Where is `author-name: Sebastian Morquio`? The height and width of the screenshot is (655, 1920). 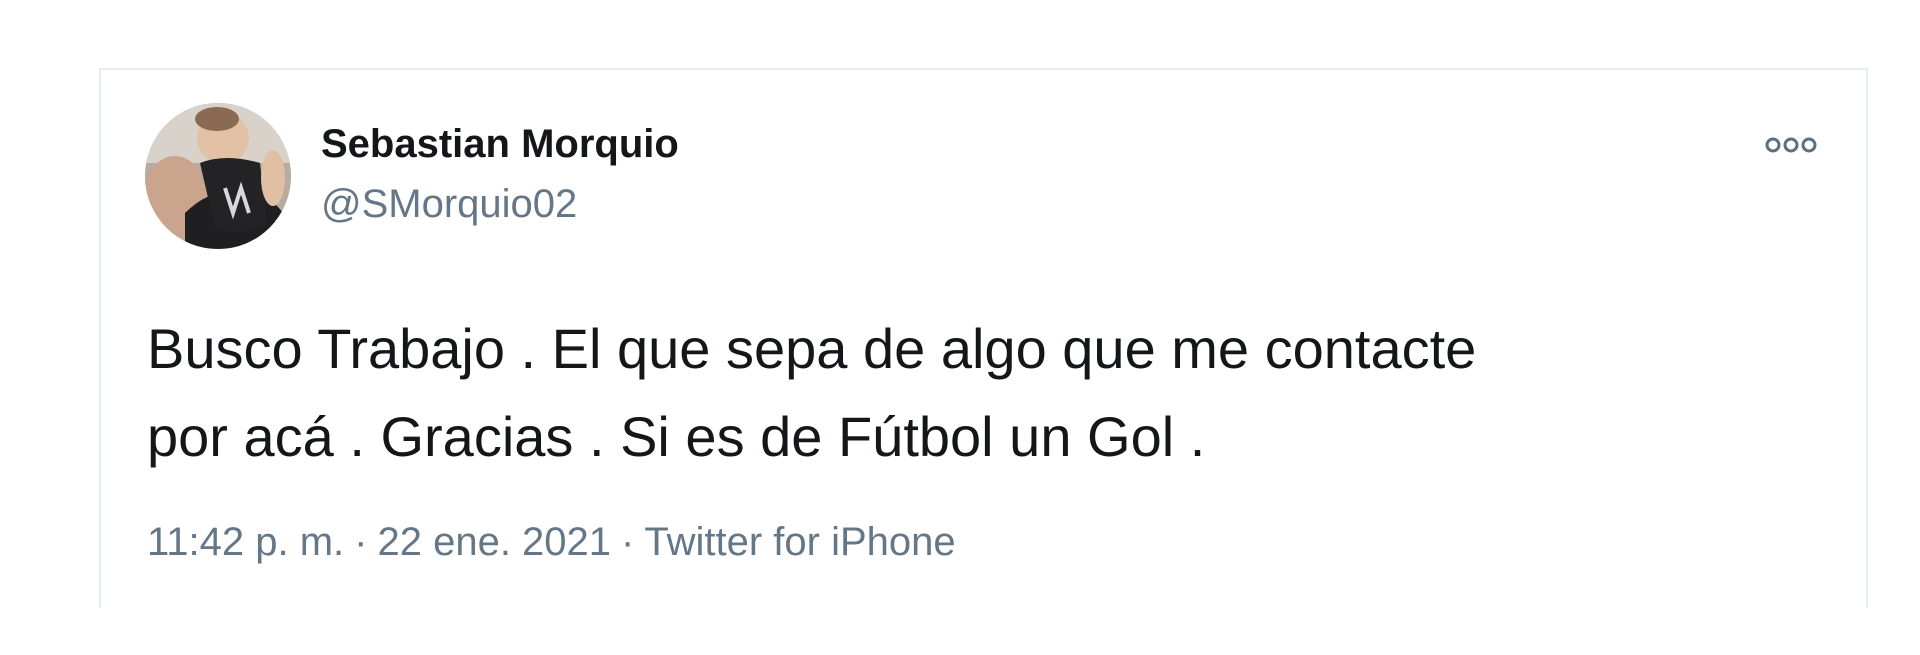 author-name: Sebastian Morquio is located at coordinates (500, 144).